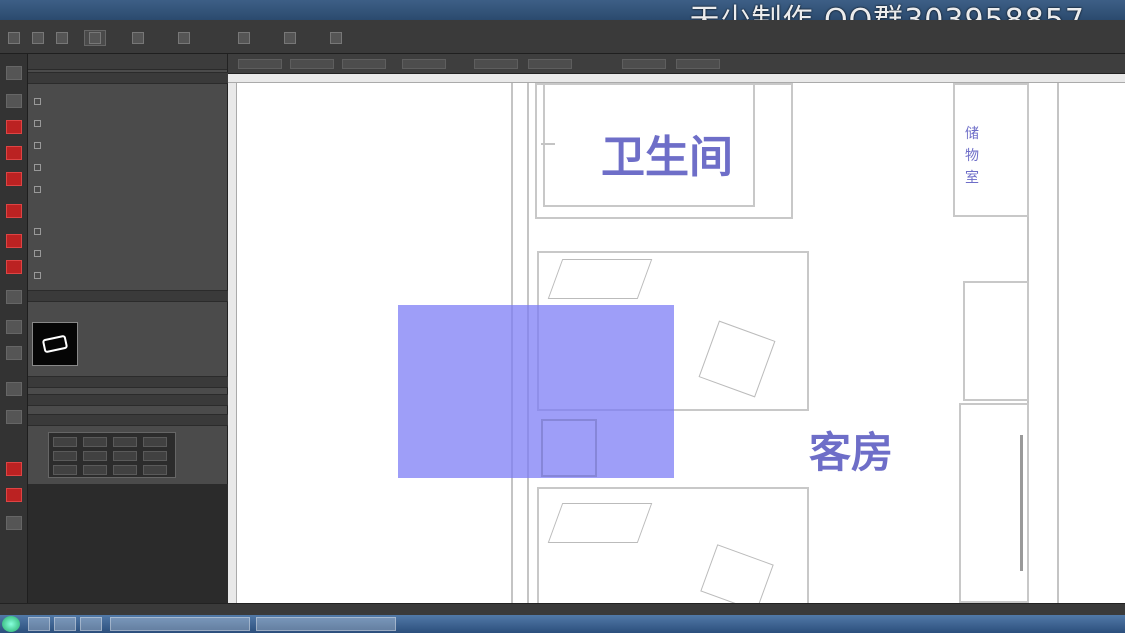  What do you see at coordinates (180, 624) in the screenshot?
I see `taskbar-app-active` at bounding box center [180, 624].